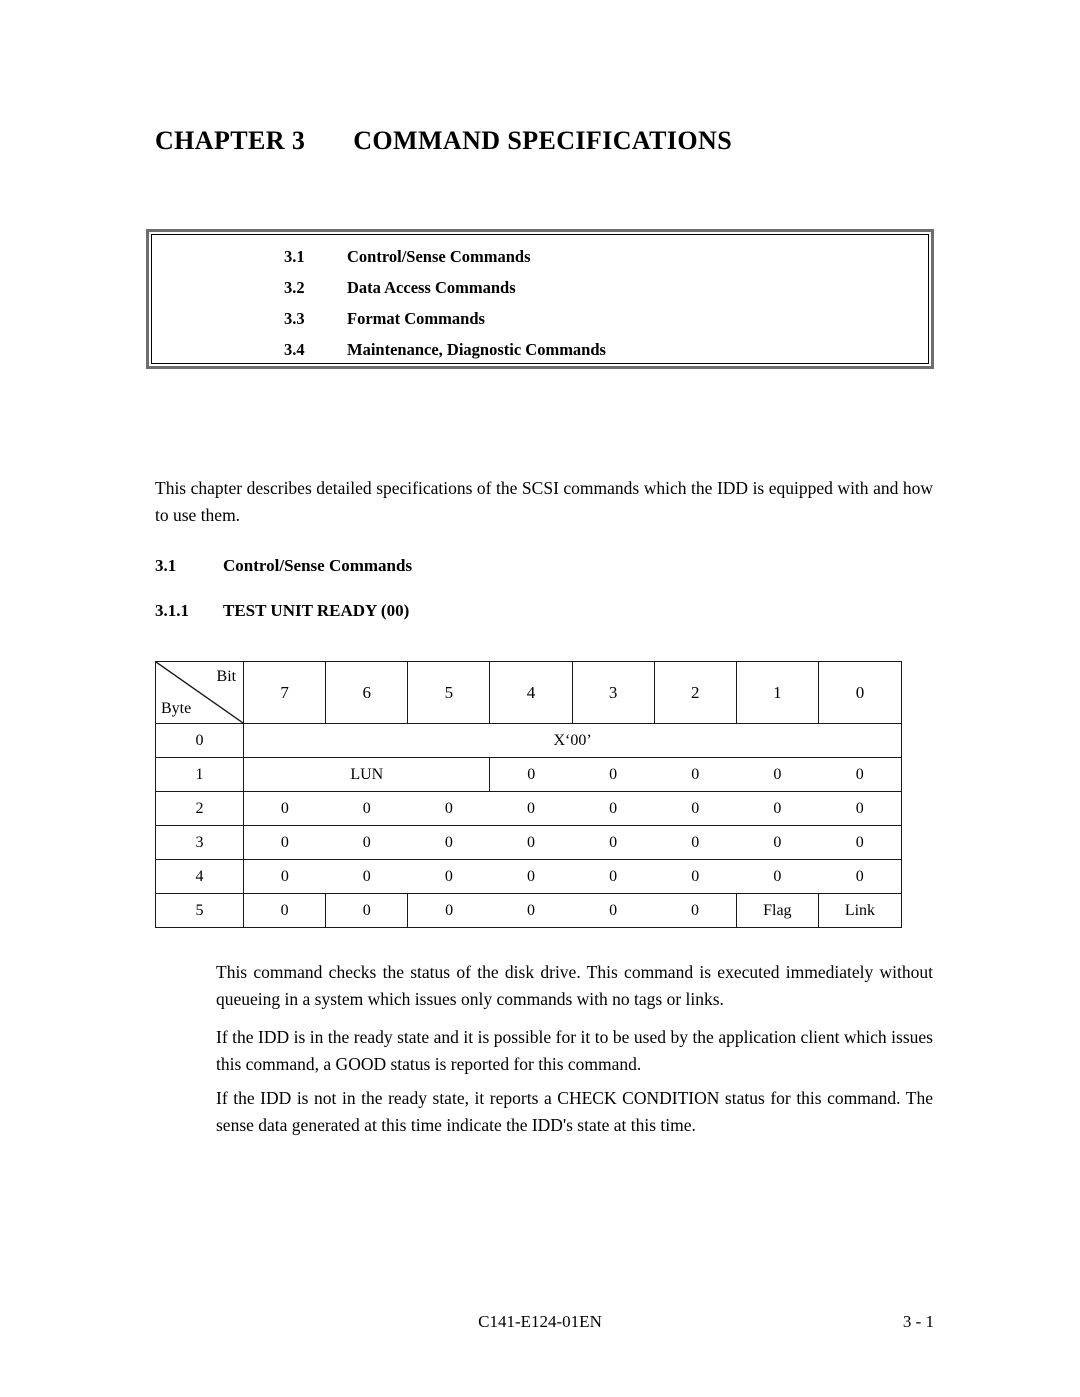 This screenshot has width=1080, height=1397. Describe the element at coordinates (366, 808) in the screenshot. I see `cdb-byte2-bit6: 0` at that location.